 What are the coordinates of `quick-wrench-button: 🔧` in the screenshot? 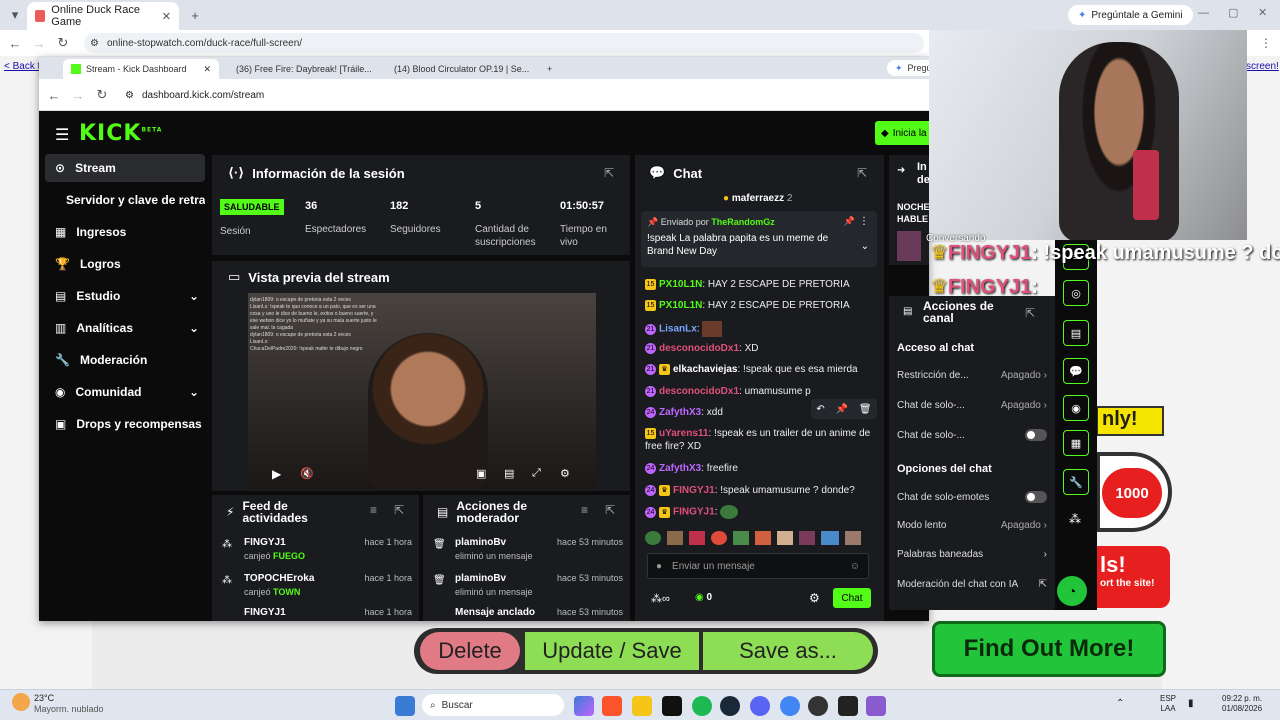 It's located at (1076, 482).